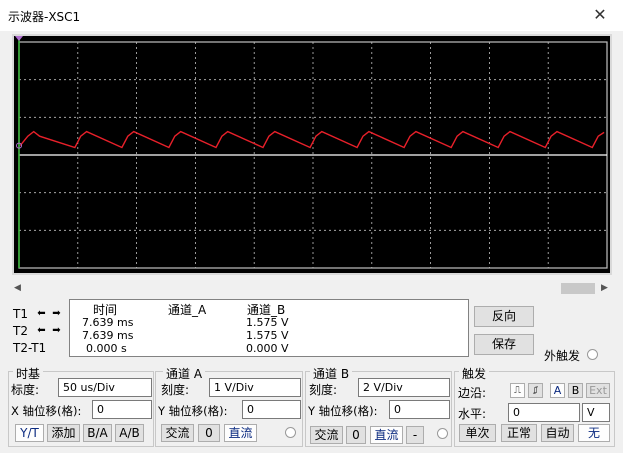 Image resolution: width=623 pixels, height=453 pixels. I want to click on channel-a-scale-label: 刻度:, so click(175, 390).